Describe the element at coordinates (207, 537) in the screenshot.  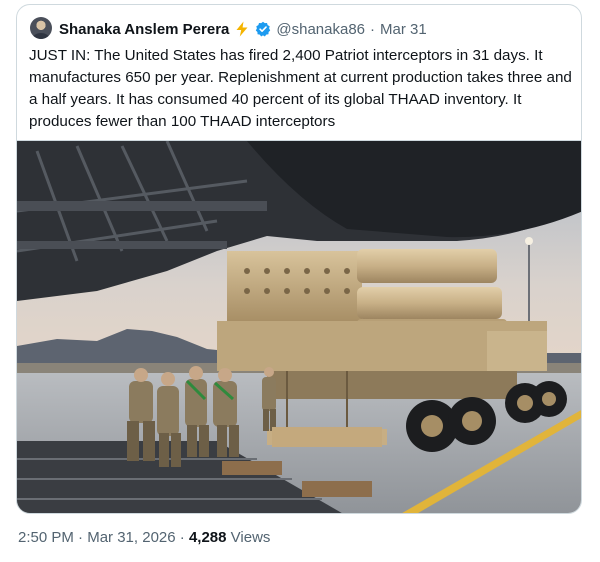
I see `views-count: 4,288` at that location.